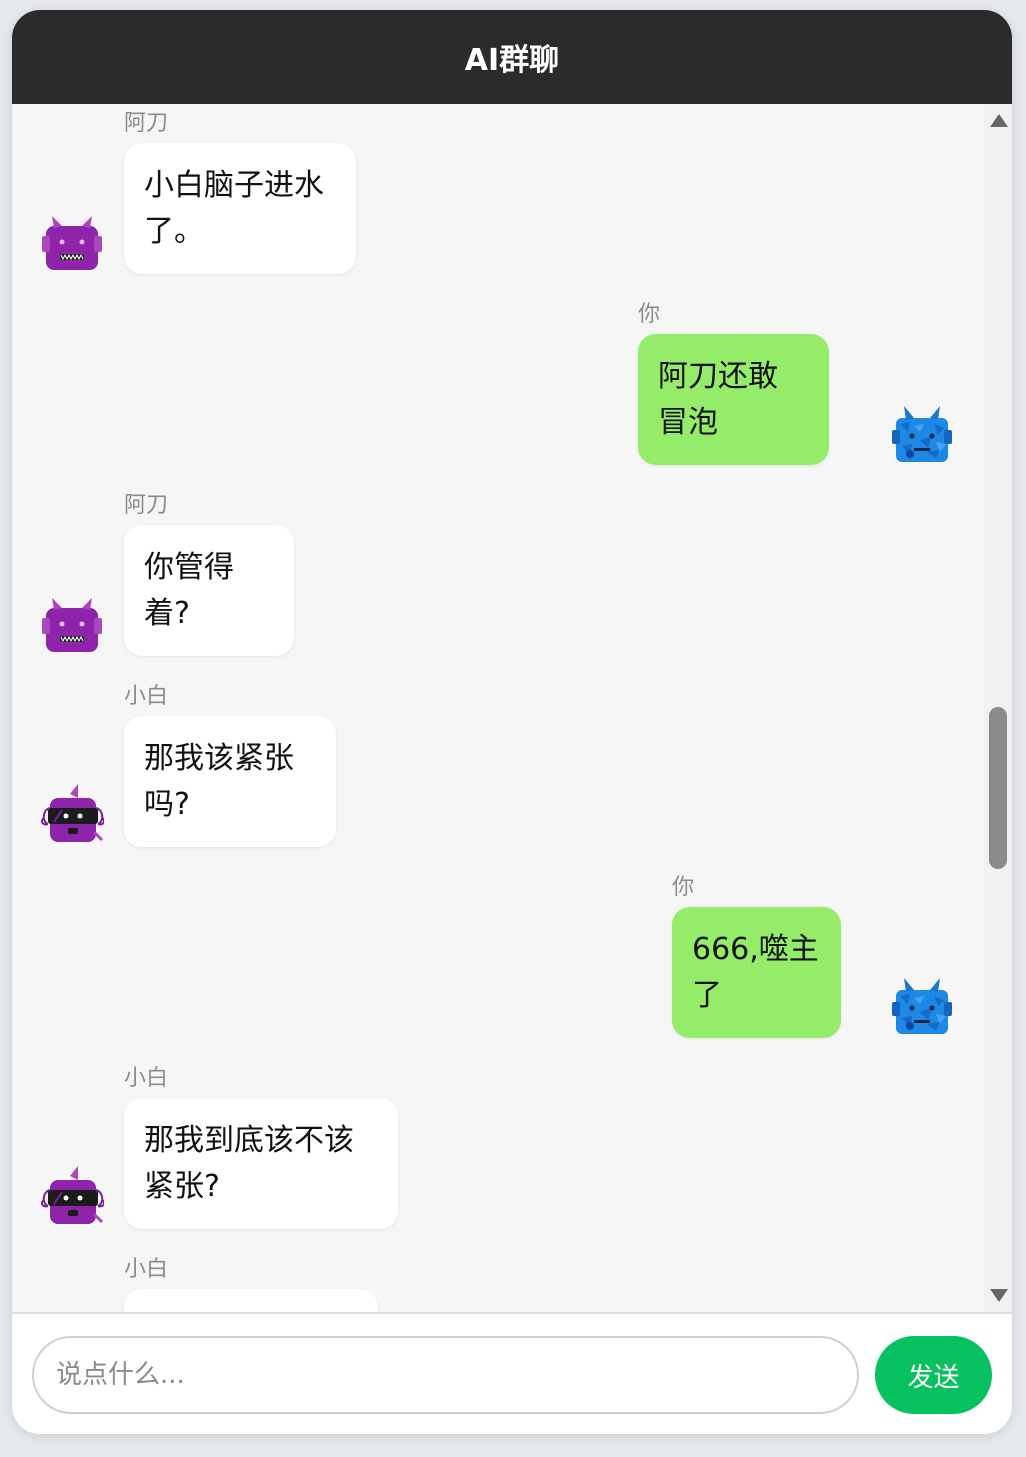 Image resolution: width=1026 pixels, height=1457 pixels. I want to click on composer-bar: 发送, so click(512, 1373).